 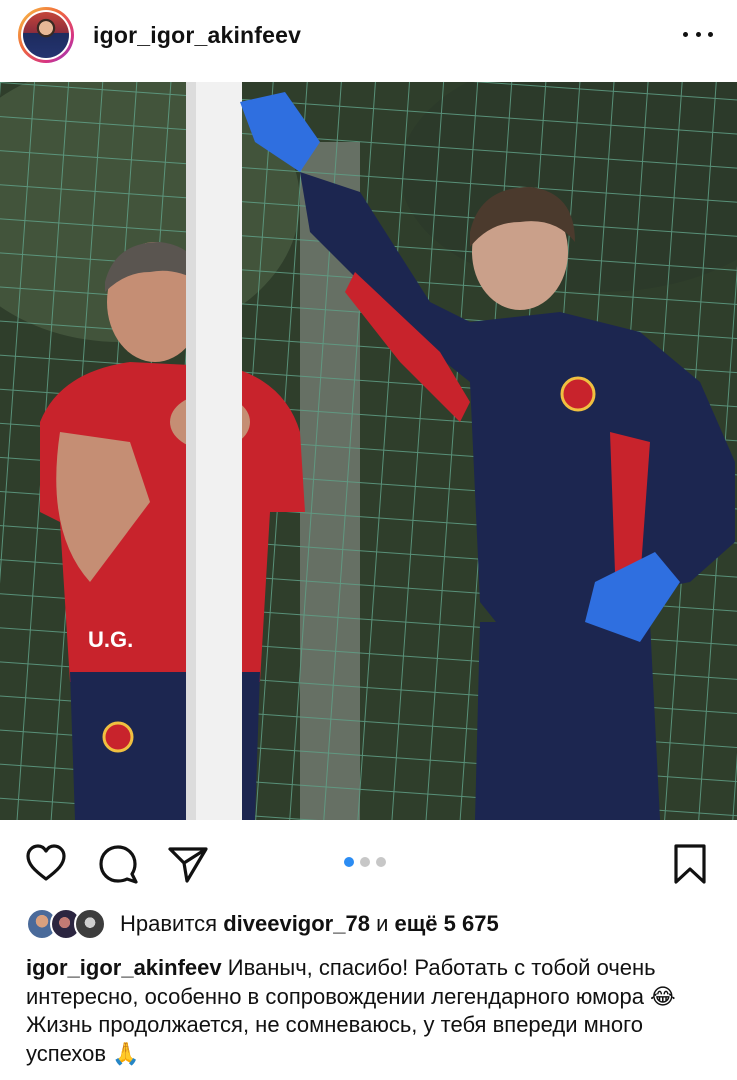 I want to click on likes-text: Нравится diveevigor_78 и ещё 5 675, so click(x=309, y=924).